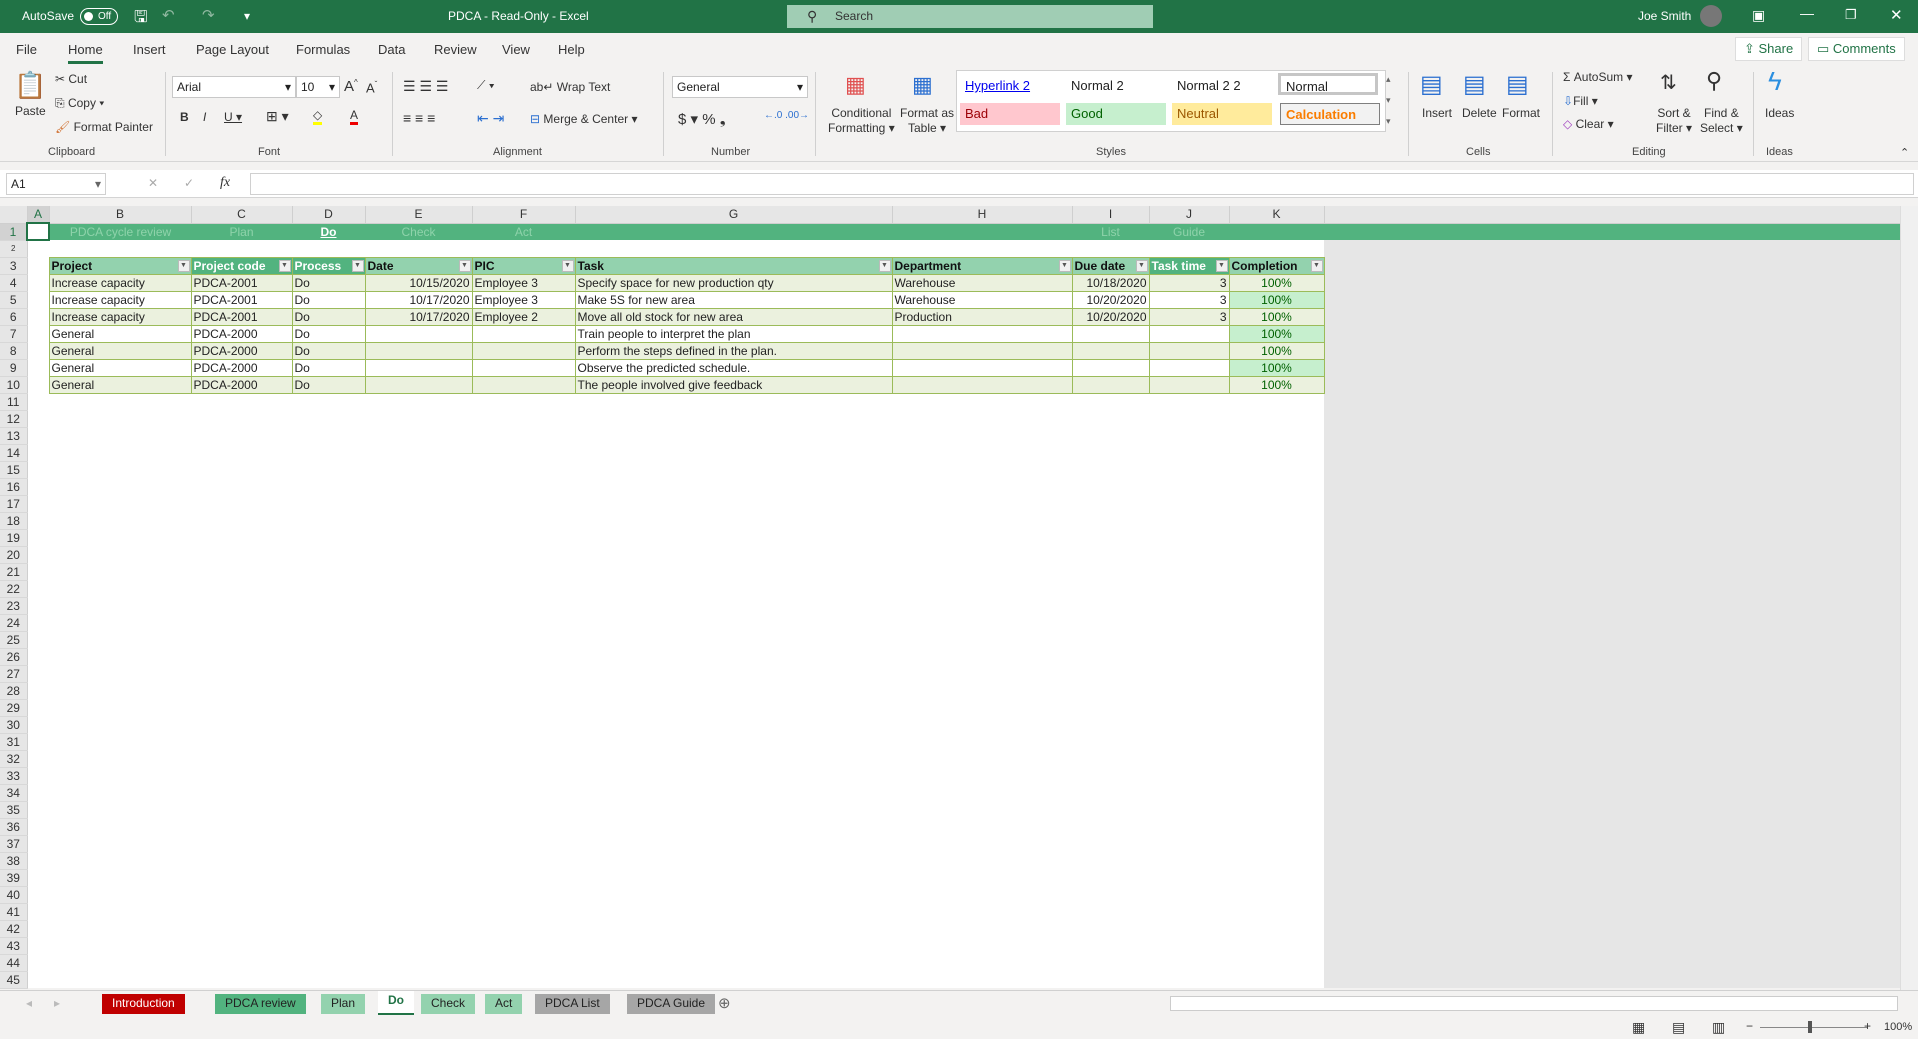  I want to click on row-header-18: 18, so click(14, 521).